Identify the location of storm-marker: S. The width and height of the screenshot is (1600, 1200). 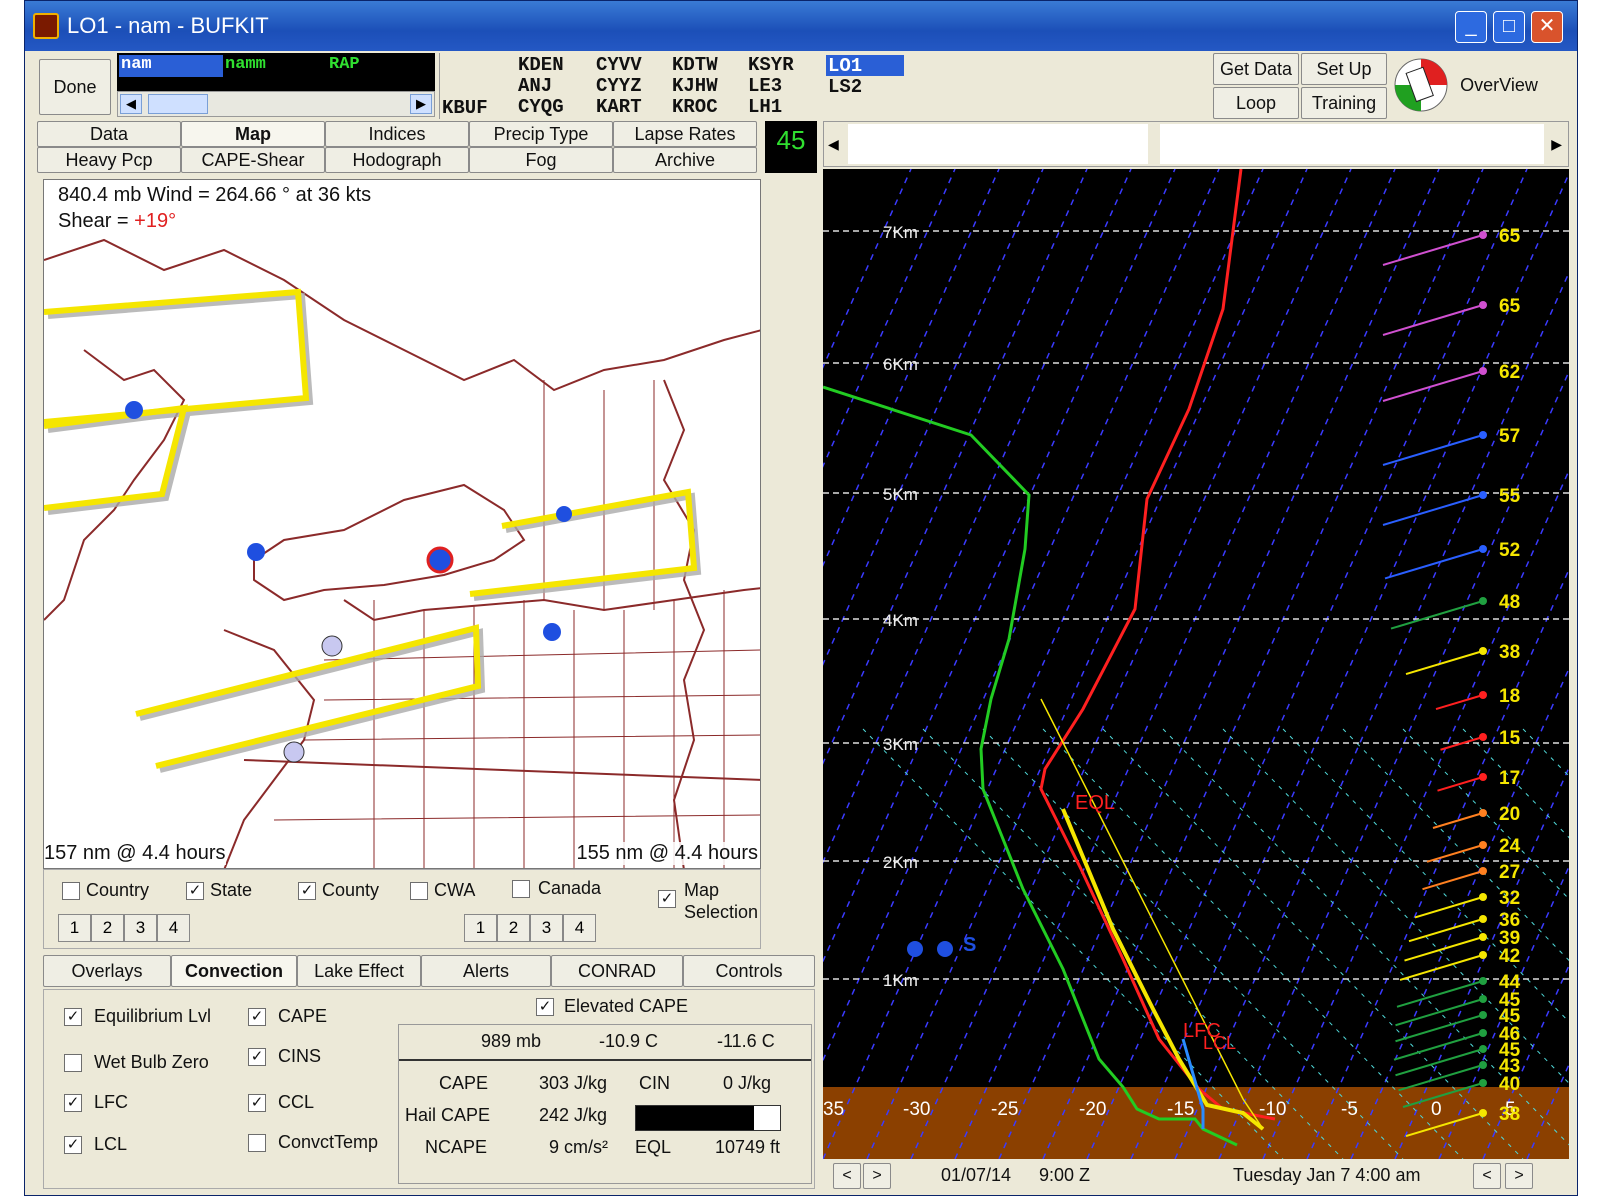
(969, 945).